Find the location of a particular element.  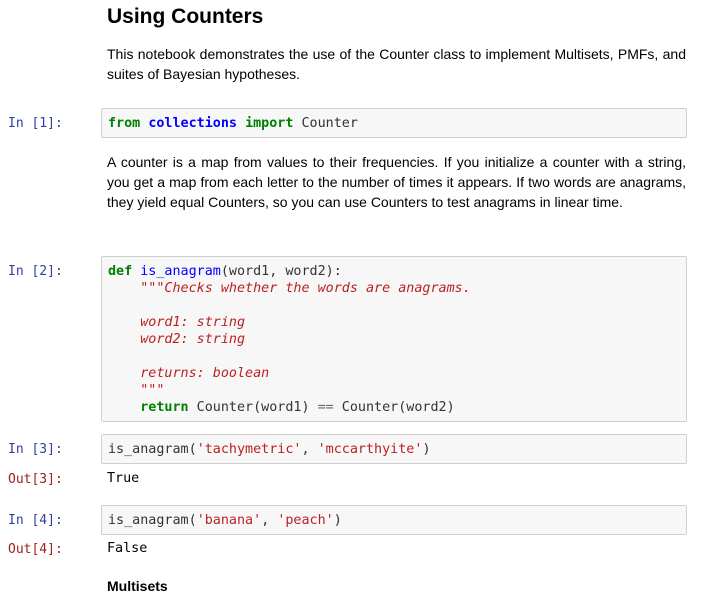

code-token: (word1, word2): is located at coordinates (281, 271).